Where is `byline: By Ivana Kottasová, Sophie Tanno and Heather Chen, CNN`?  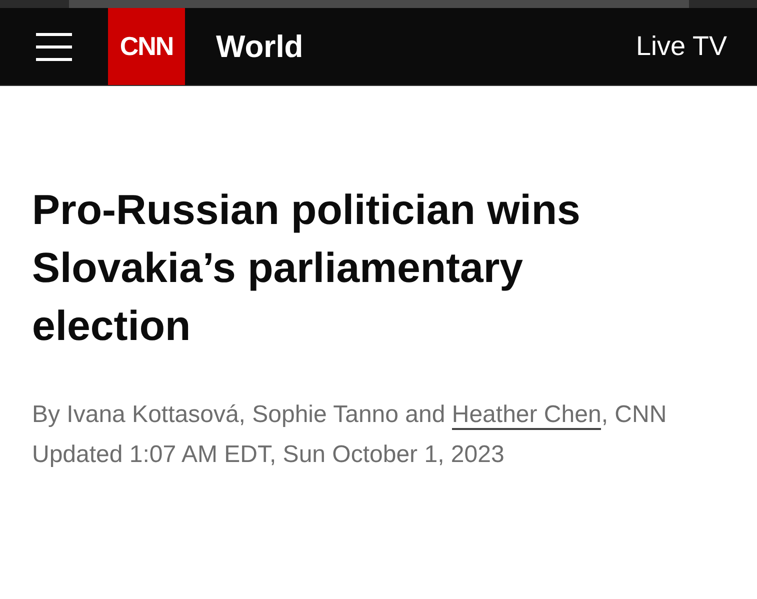 byline: By Ivana Kottasová, Sophie Tanno and Heather Chen, CNN is located at coordinates (350, 416).